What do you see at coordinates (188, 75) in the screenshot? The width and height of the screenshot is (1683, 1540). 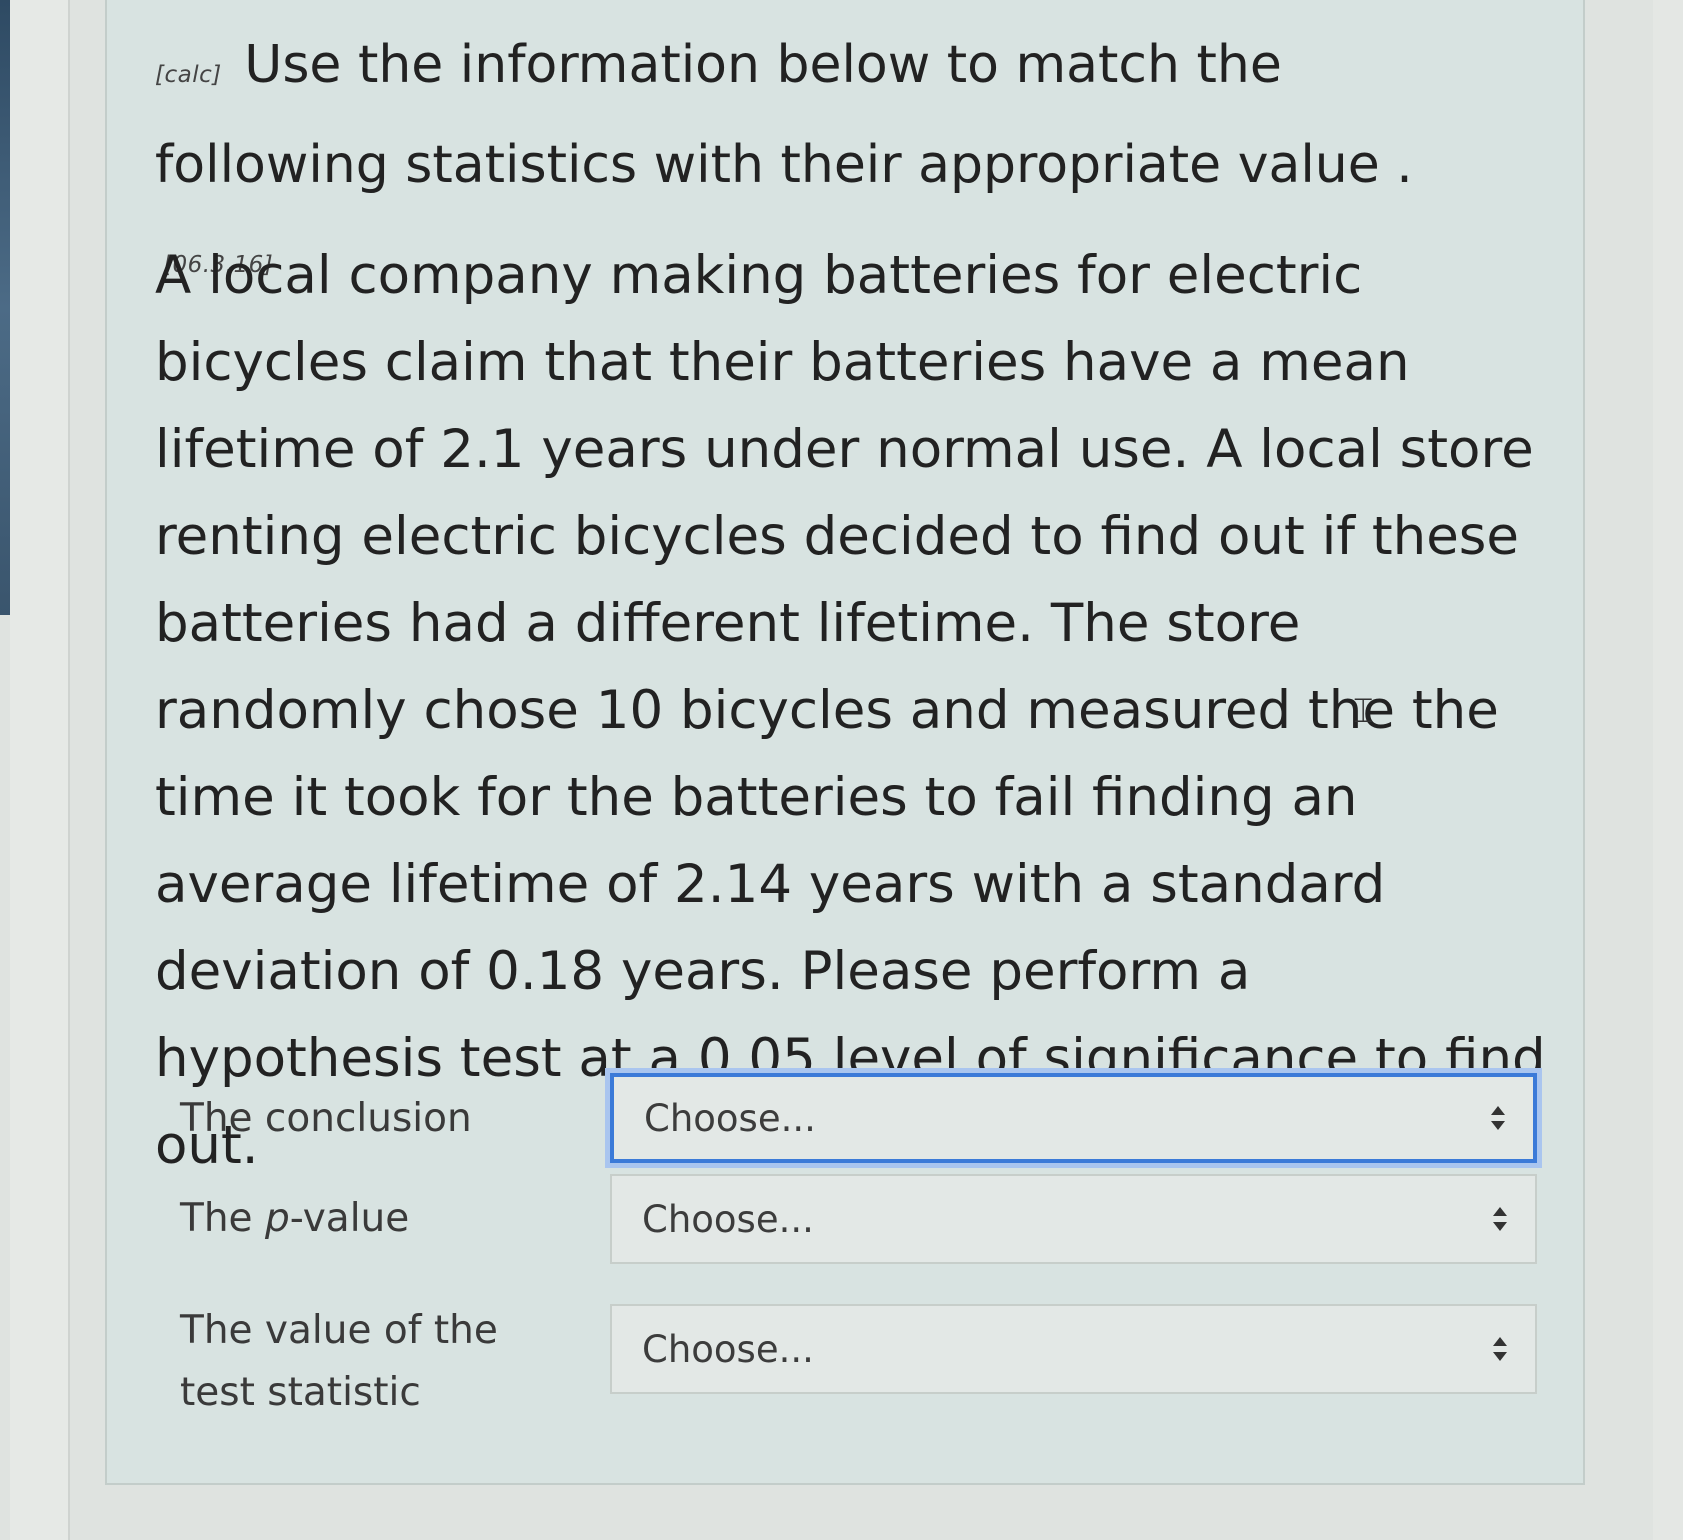 I see `calc-tag: [calc]` at bounding box center [188, 75].